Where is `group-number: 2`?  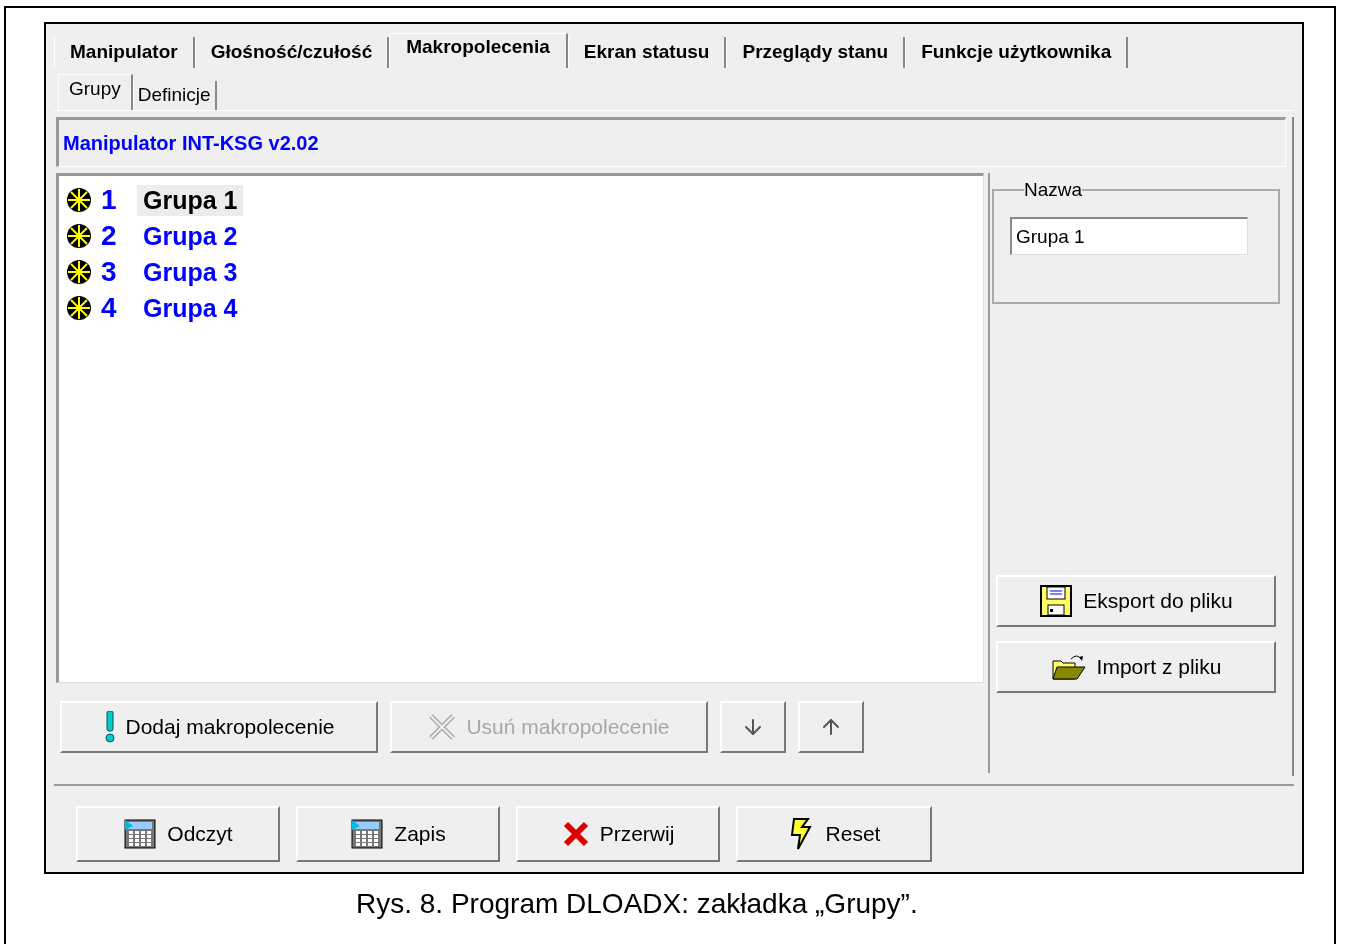 group-number: 2 is located at coordinates (109, 236).